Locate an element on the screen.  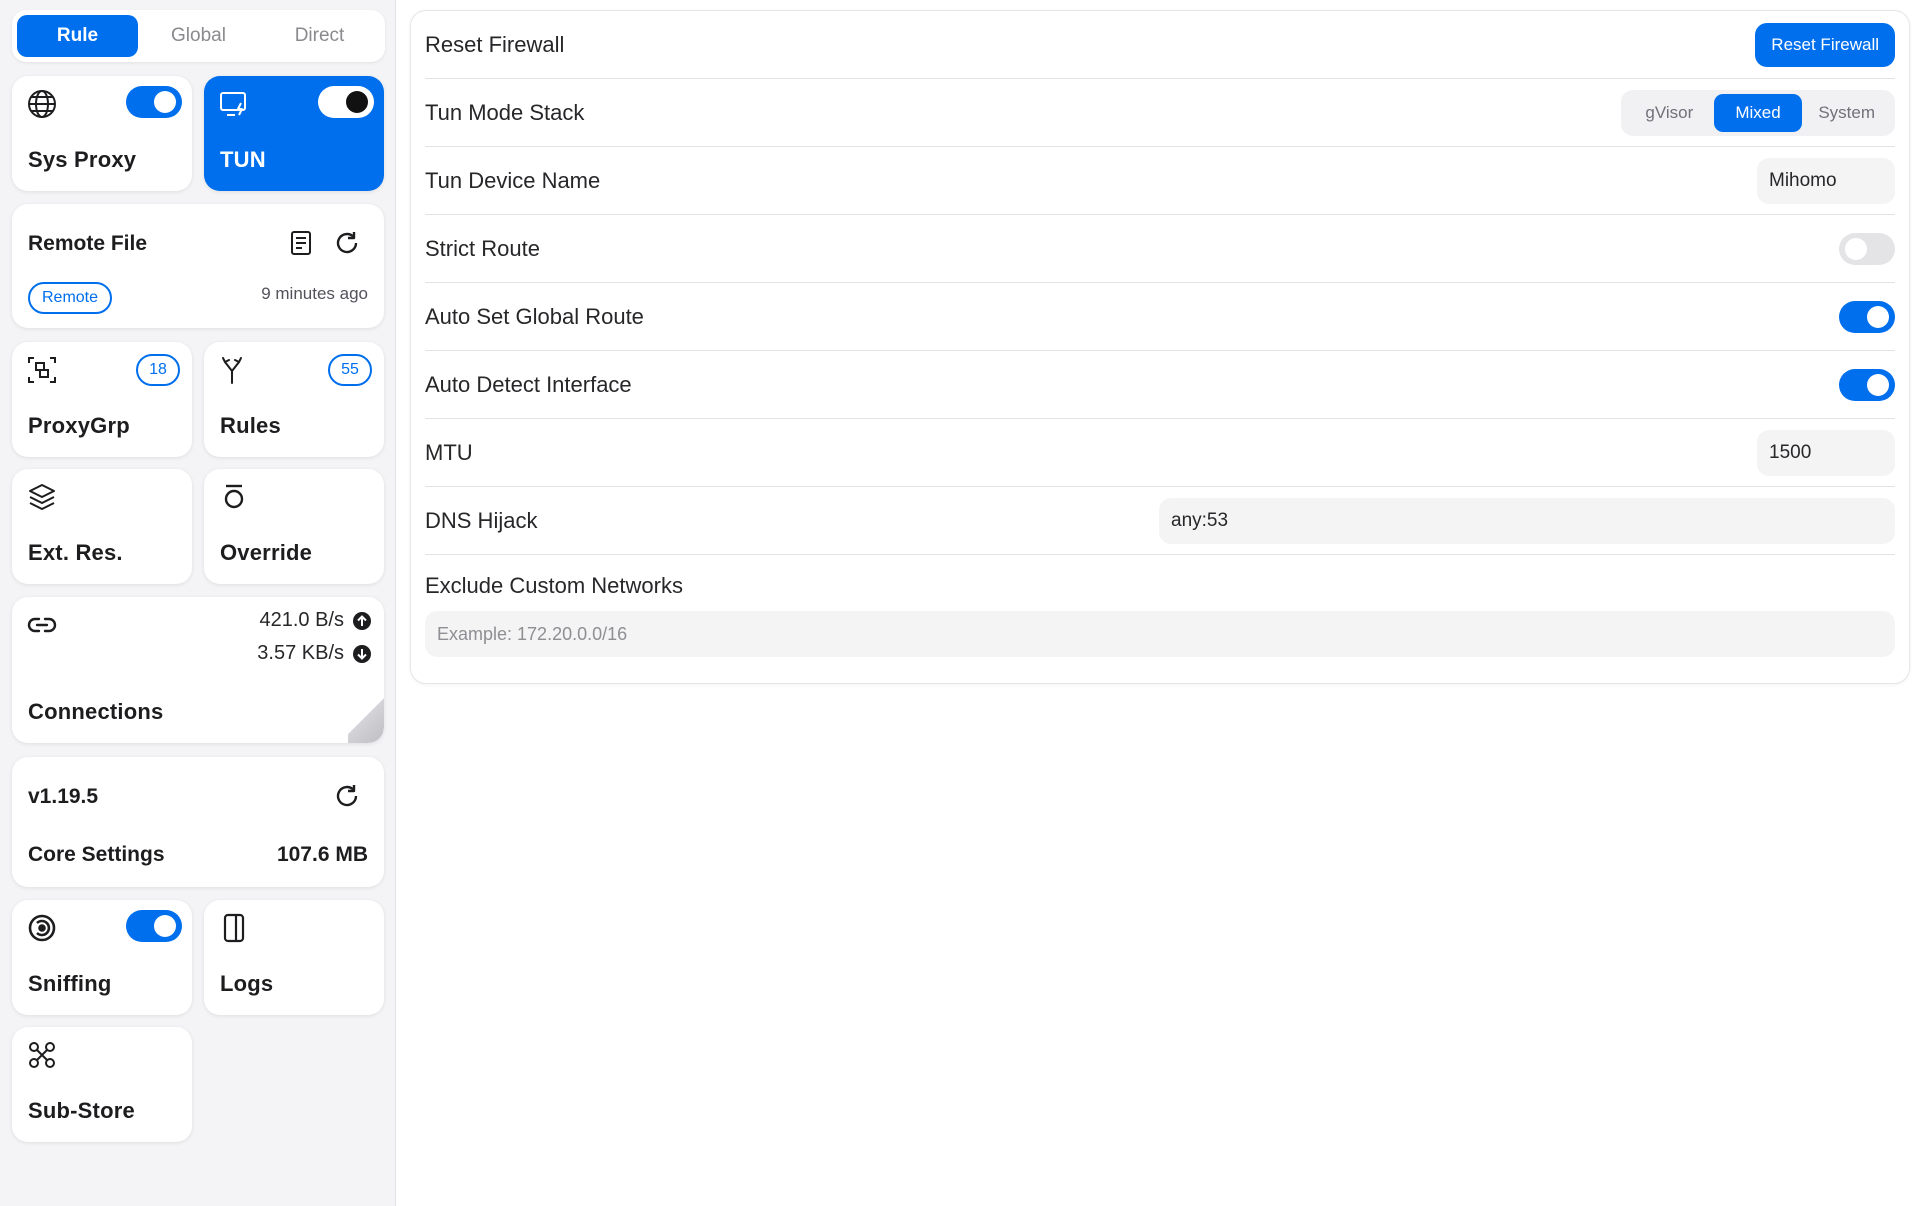
external-resources-card: Ext. Res. is located at coordinates (102, 526).